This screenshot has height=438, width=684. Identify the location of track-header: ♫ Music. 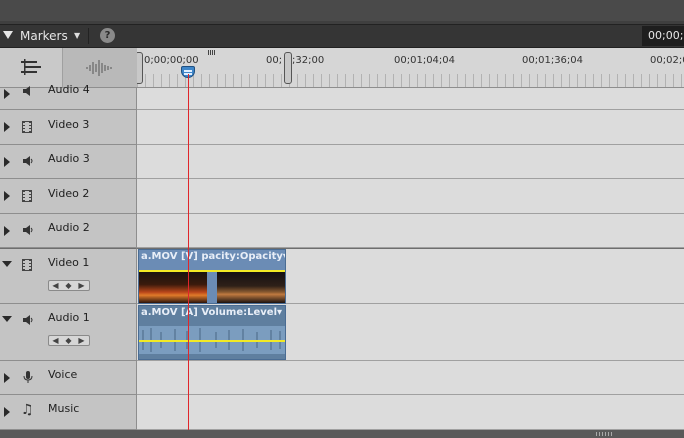
(68, 412).